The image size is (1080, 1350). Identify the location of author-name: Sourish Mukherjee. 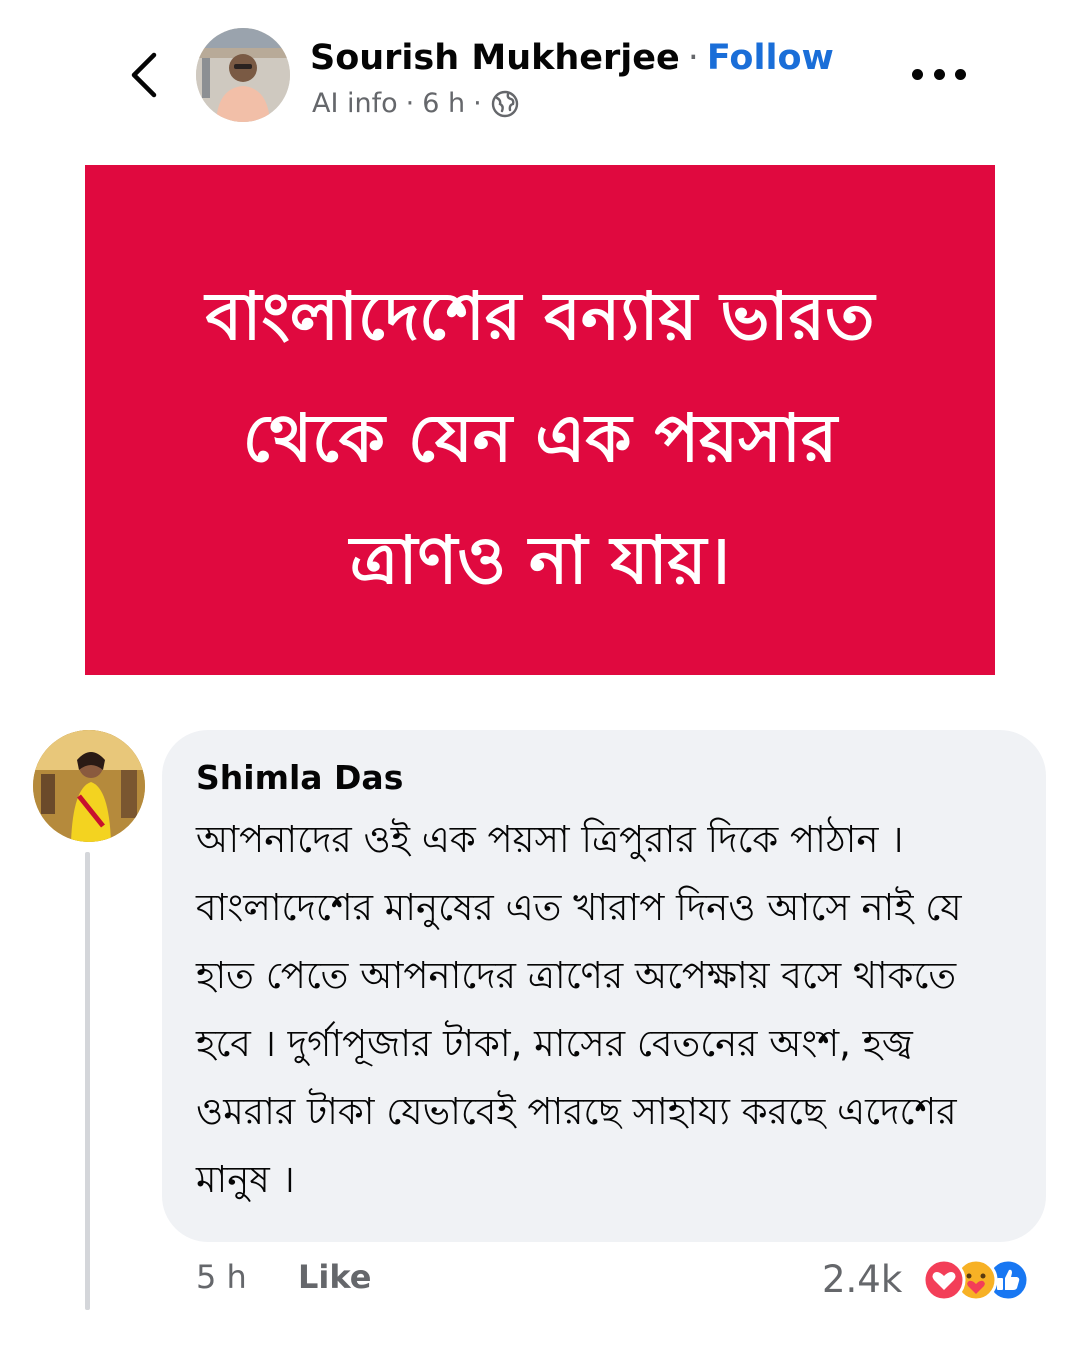
(495, 58).